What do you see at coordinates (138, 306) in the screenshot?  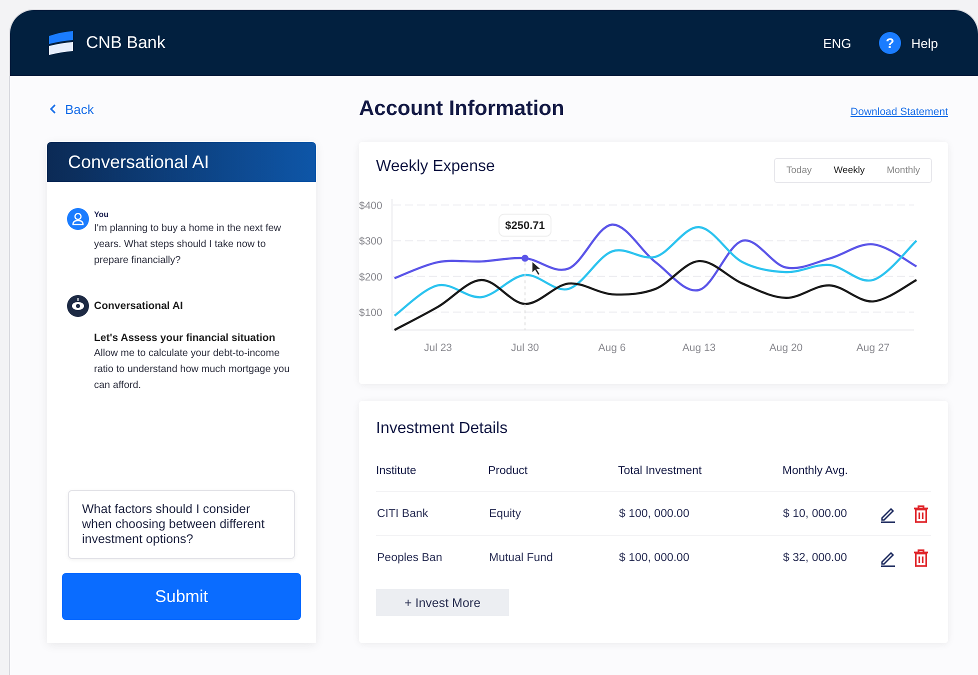 I see `message-author: Conversational AI` at bounding box center [138, 306].